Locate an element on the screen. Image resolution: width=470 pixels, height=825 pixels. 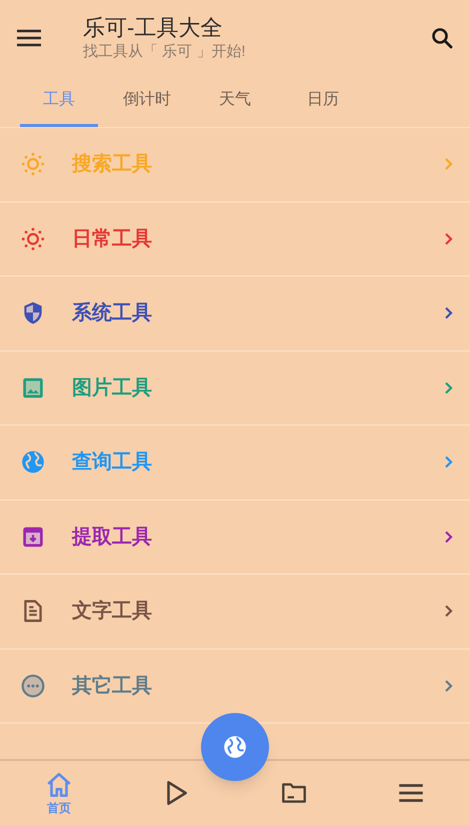
tab: 工具 is located at coordinates (59, 101).